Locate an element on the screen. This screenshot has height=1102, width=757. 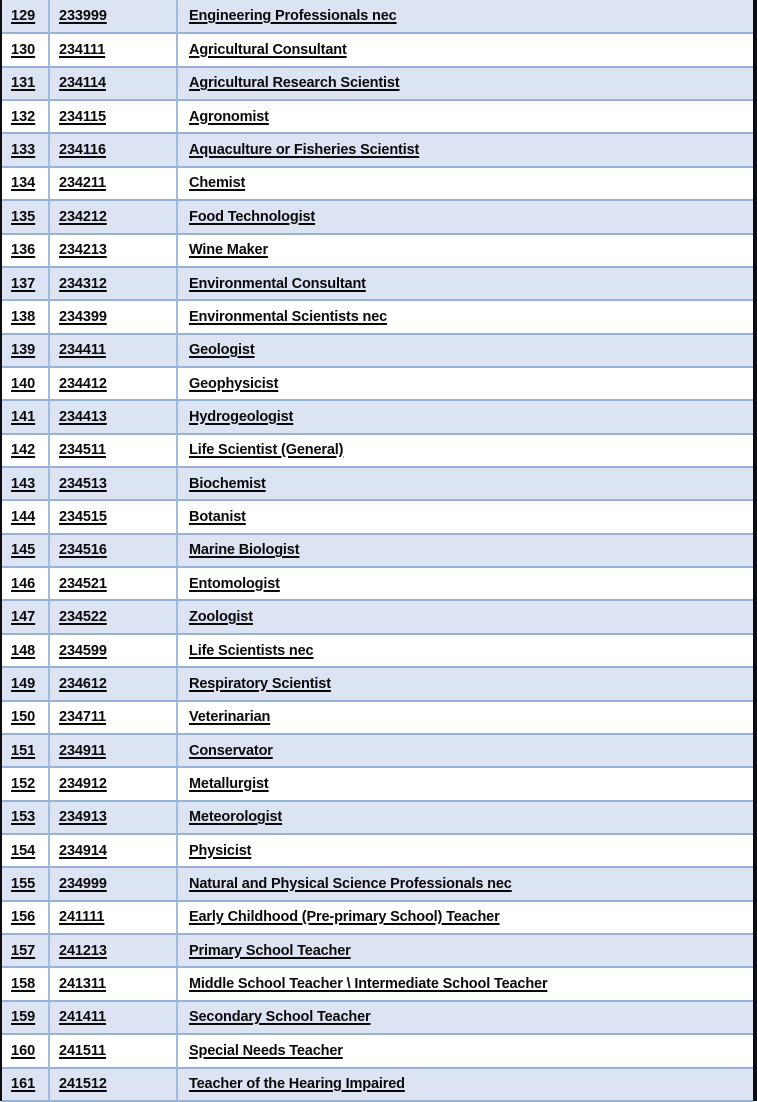
occupation-code-link: 234413 is located at coordinates (83, 417).